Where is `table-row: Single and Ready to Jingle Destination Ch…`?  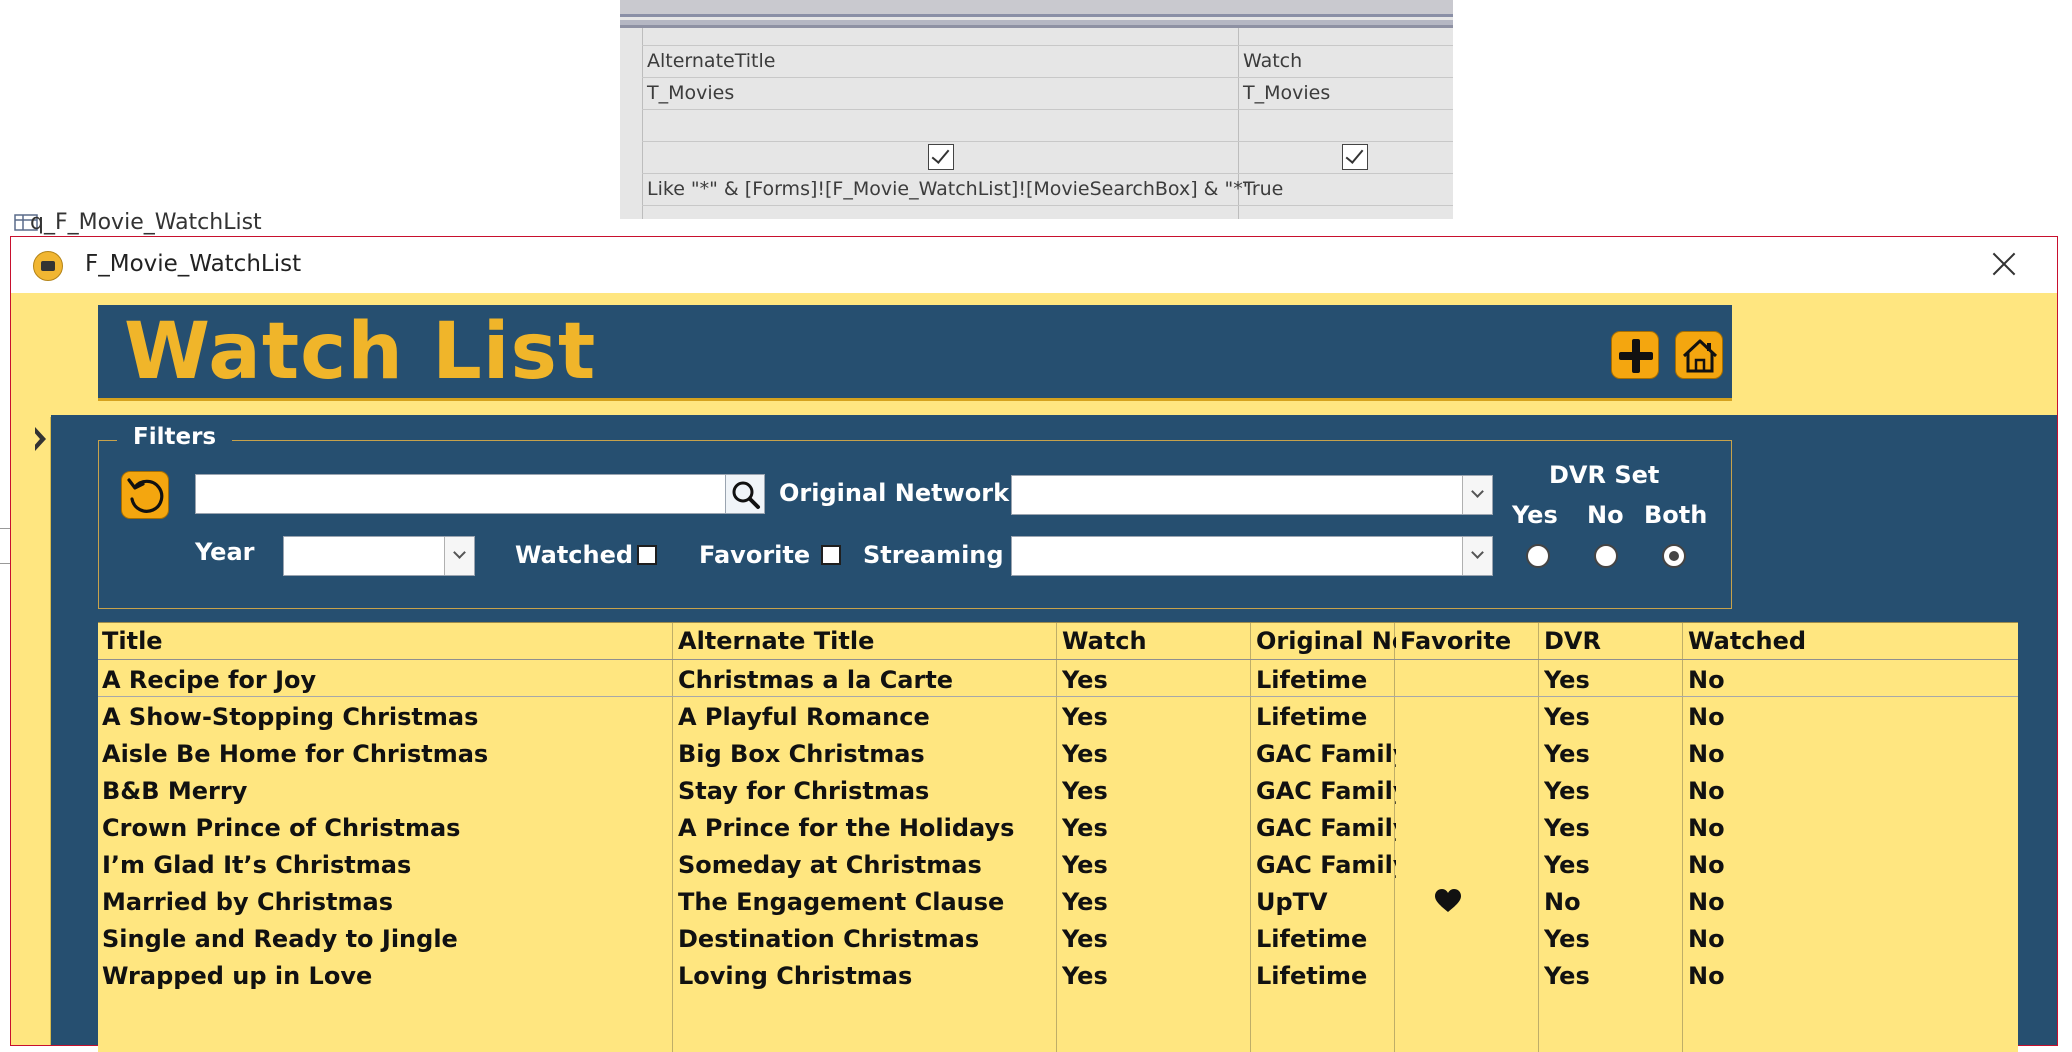 table-row: Single and Ready to Jingle Destination Ch… is located at coordinates (1058, 940).